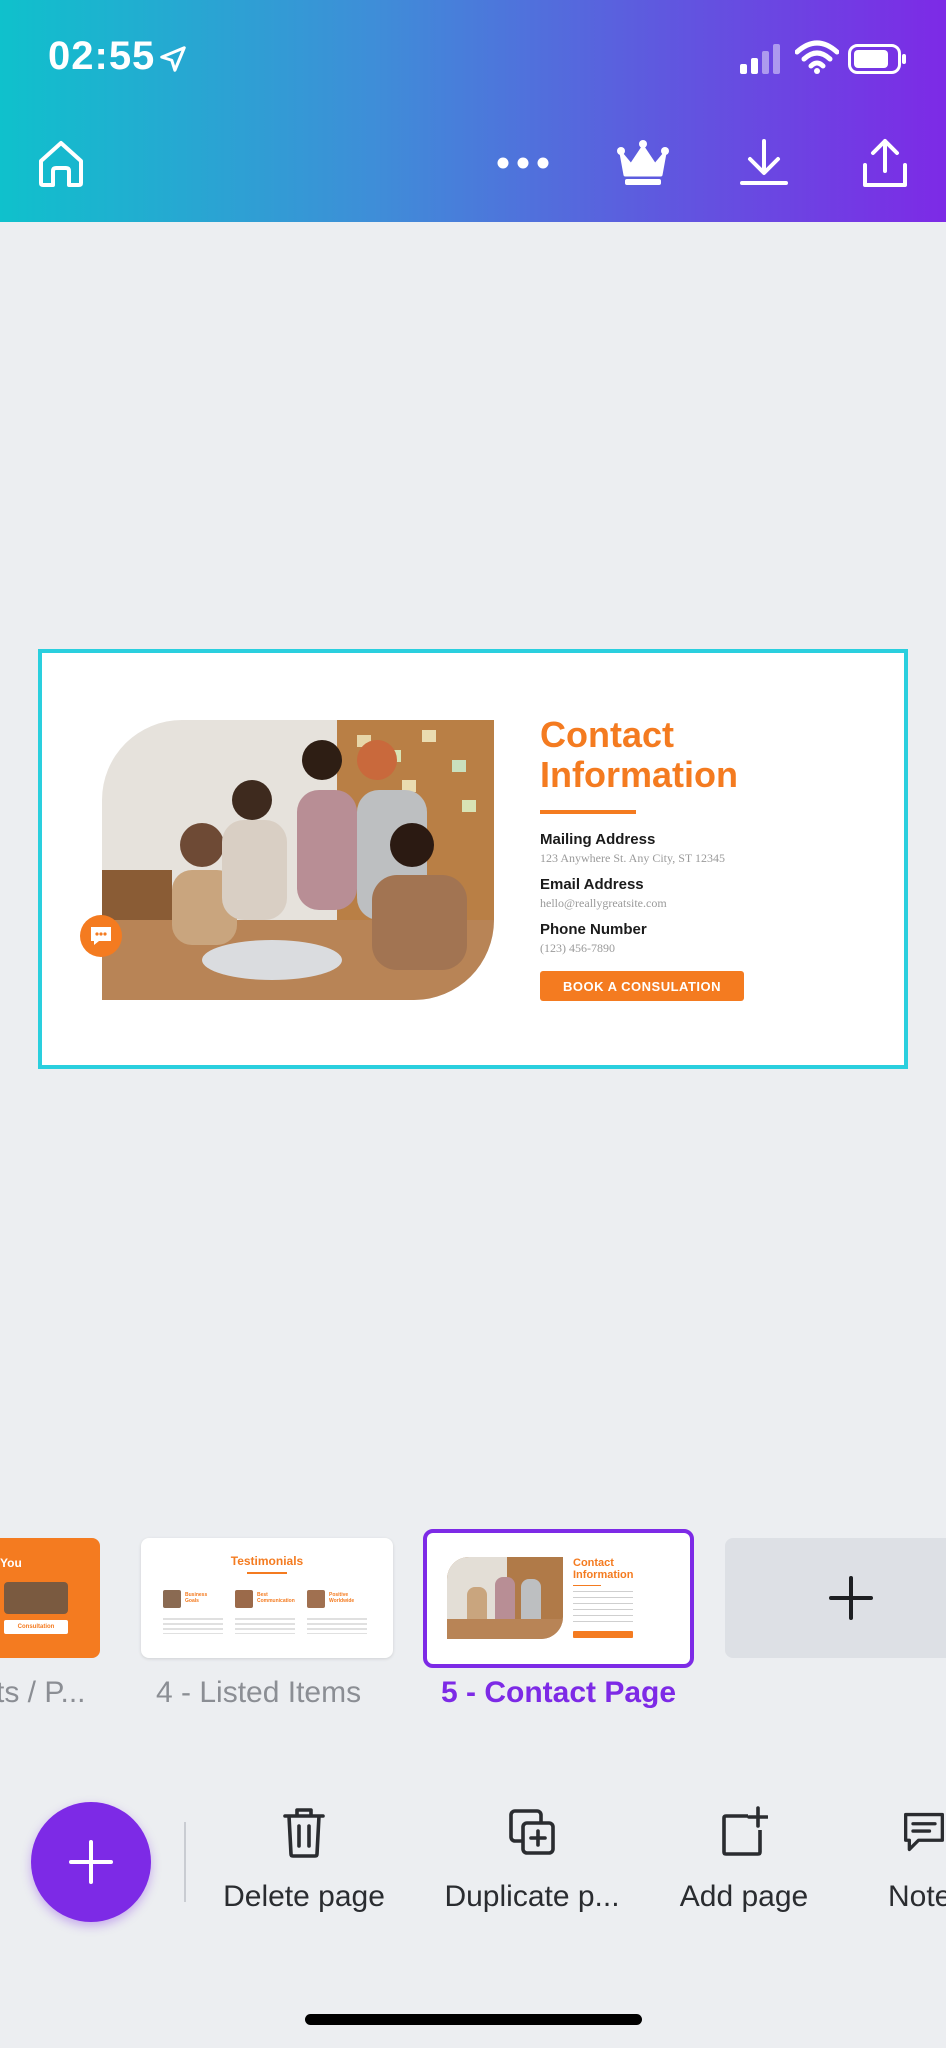 The height and width of the screenshot is (2048, 946). What do you see at coordinates (917, 1896) in the screenshot?
I see `notes-label: Note` at bounding box center [917, 1896].